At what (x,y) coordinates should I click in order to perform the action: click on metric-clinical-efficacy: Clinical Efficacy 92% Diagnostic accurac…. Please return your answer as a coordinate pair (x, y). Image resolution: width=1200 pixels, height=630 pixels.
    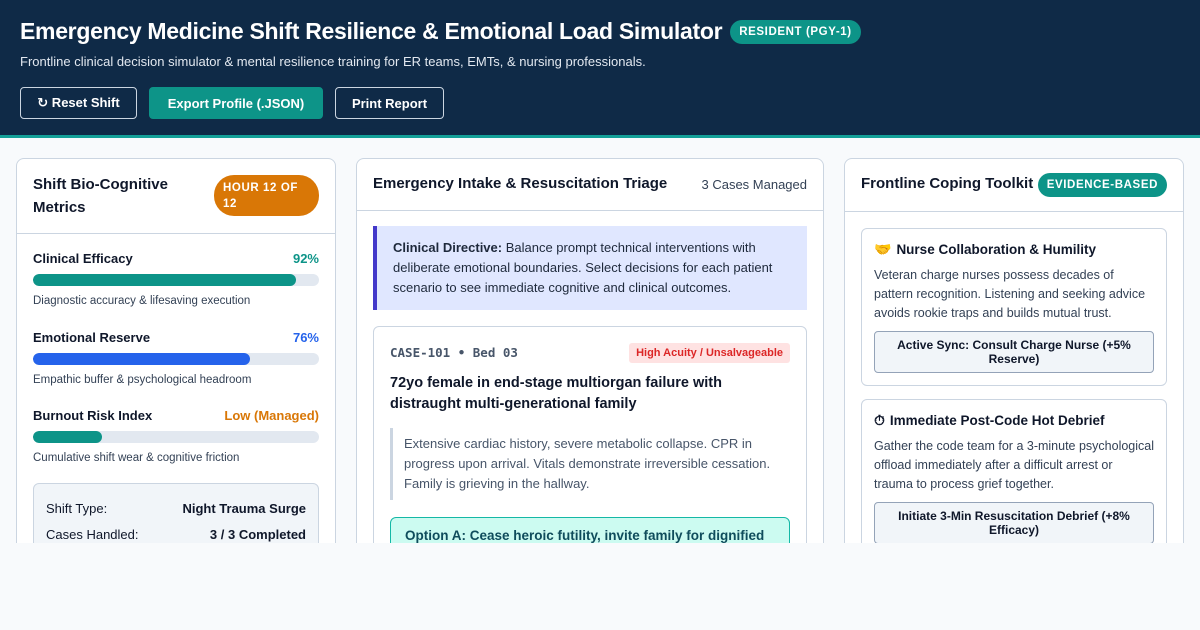
    Looking at the image, I should click on (176, 279).